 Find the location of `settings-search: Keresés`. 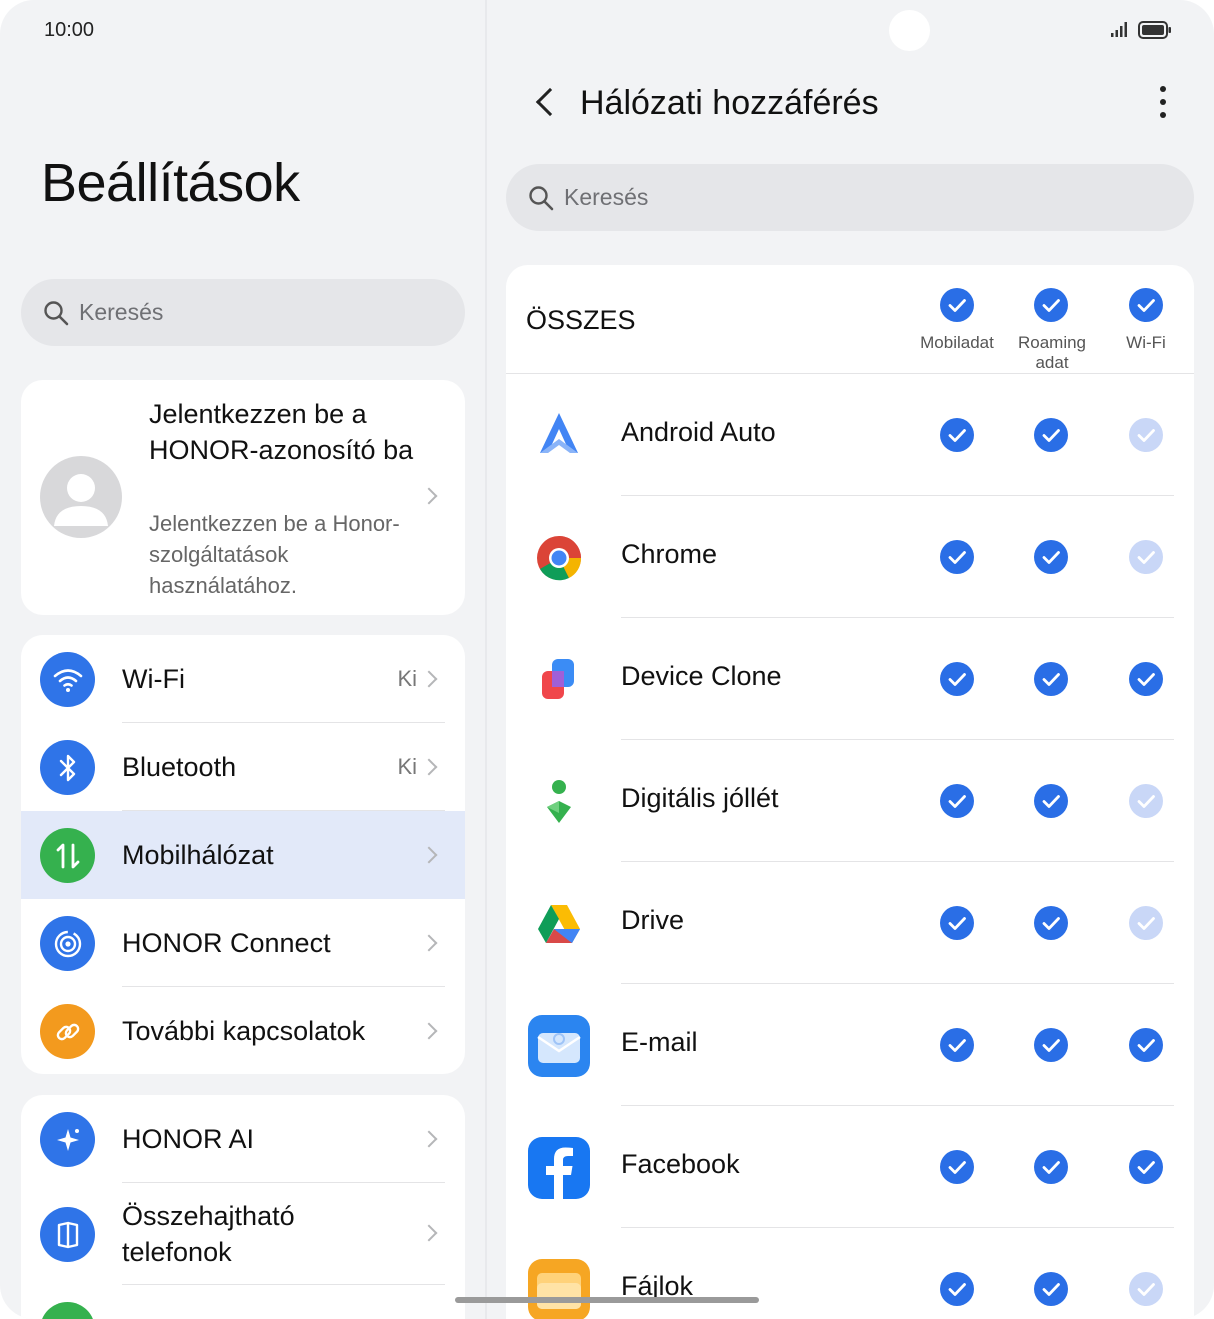

settings-search: Keresés is located at coordinates (243, 312).